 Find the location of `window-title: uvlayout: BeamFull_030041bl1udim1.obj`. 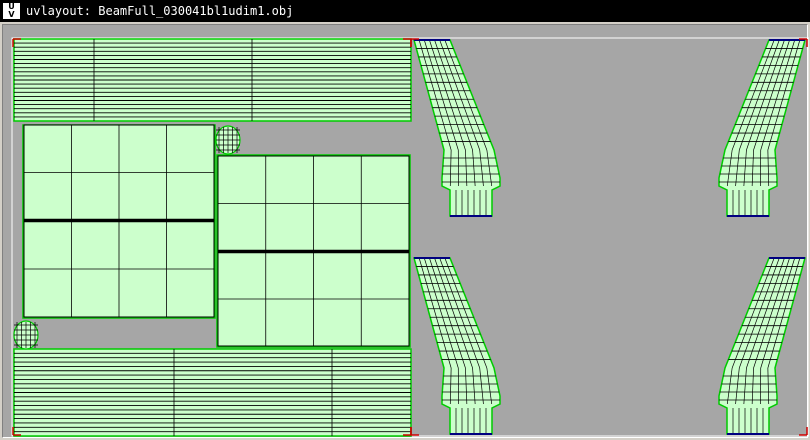

window-title: uvlayout: BeamFull_030041bl1udim1.obj is located at coordinates (160, 11).